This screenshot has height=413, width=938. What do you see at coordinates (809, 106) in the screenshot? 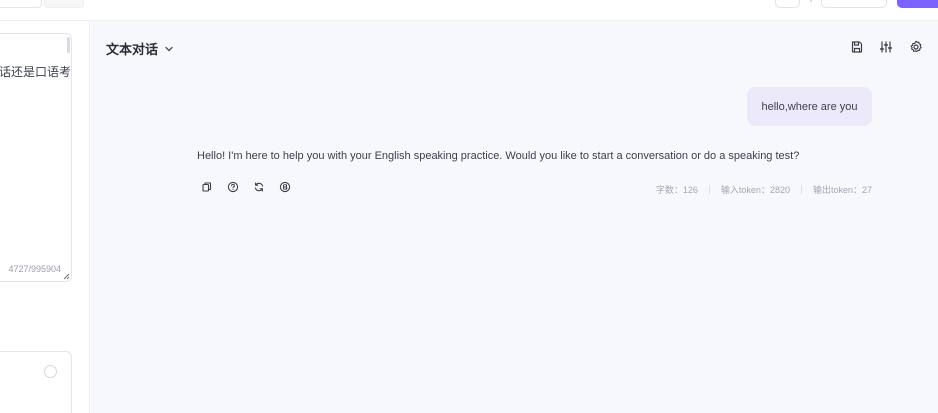
I see `user-message-bubble: hello,where are you` at bounding box center [809, 106].